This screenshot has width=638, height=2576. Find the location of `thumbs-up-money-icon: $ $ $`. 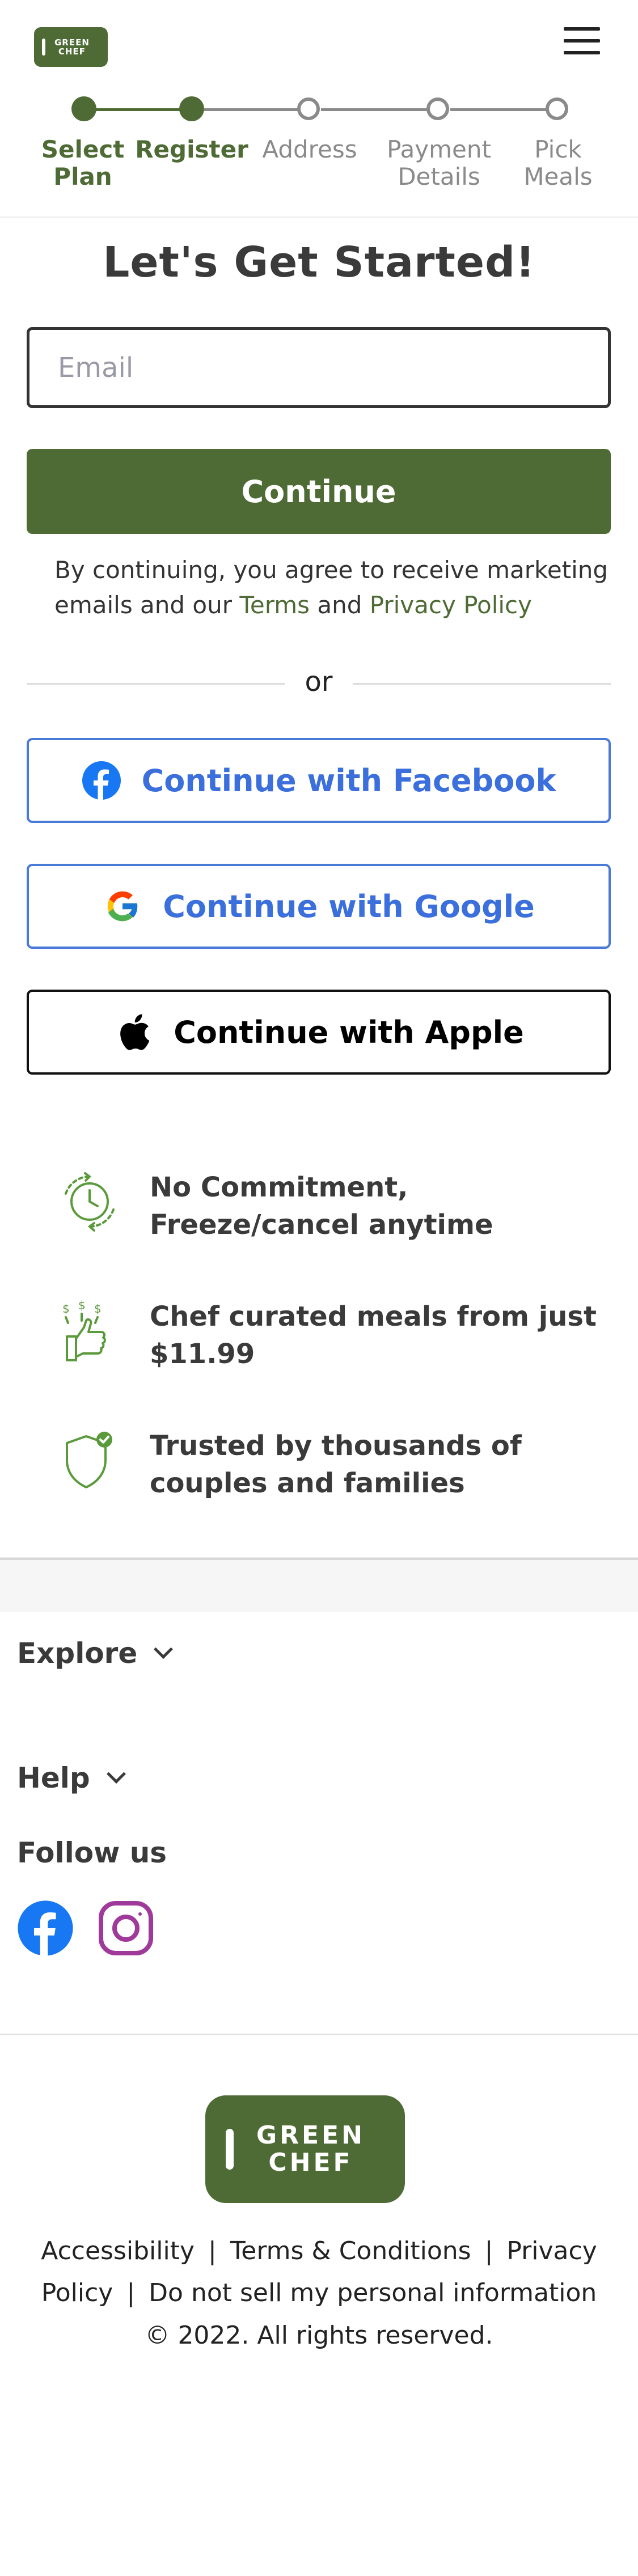

thumbs-up-money-icon: $ $ $ is located at coordinates (88, 1332).